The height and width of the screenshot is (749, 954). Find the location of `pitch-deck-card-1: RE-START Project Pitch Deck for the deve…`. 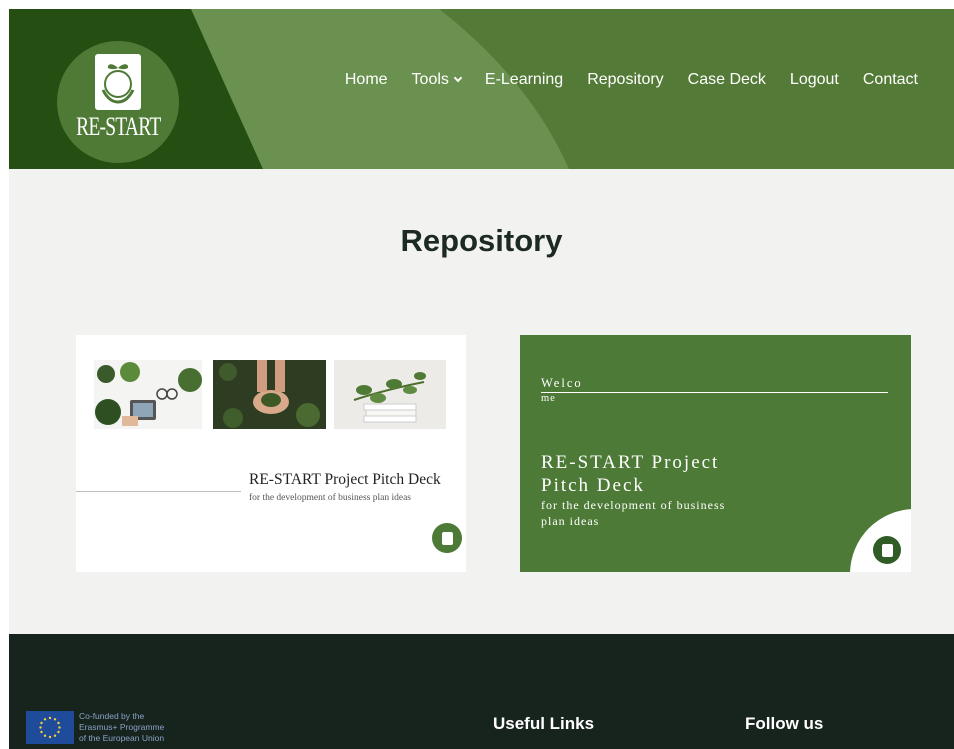

pitch-deck-card-1: RE-START Project Pitch Deck for the deve… is located at coordinates (271, 453).